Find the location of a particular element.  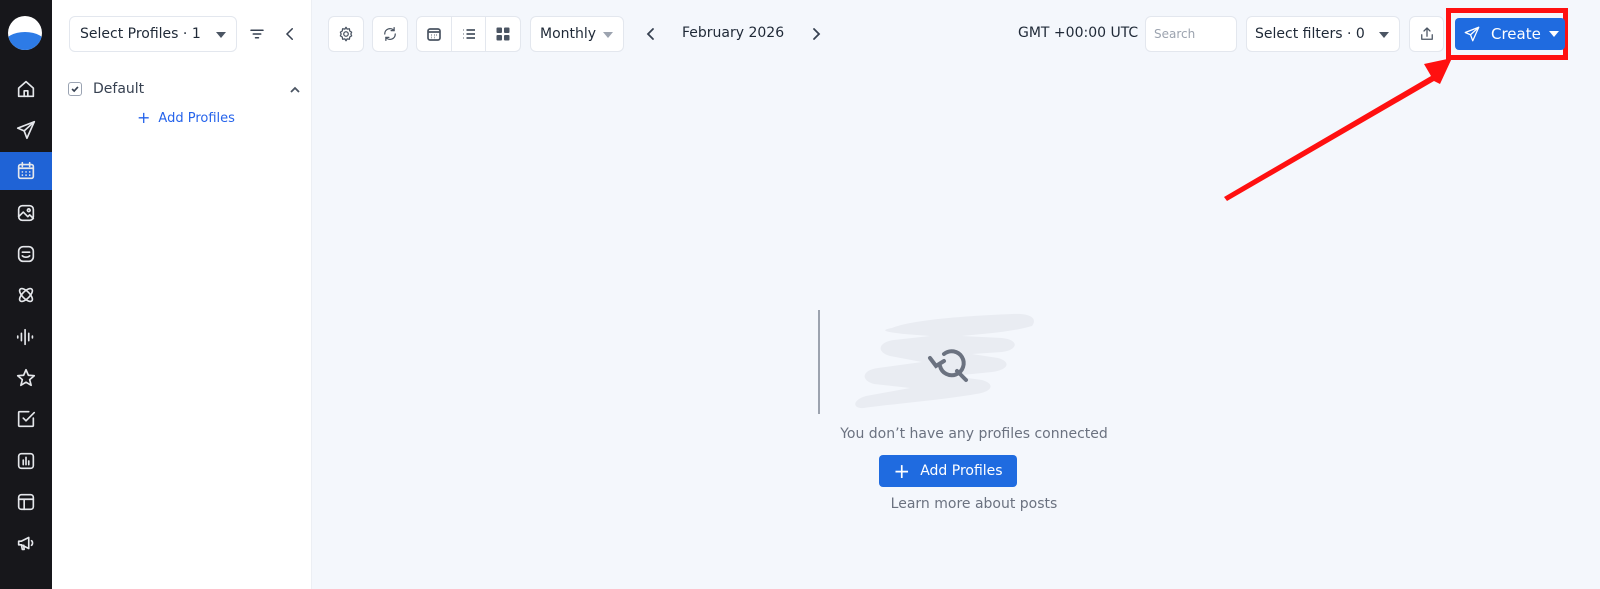

group-label: Default is located at coordinates (119, 89).